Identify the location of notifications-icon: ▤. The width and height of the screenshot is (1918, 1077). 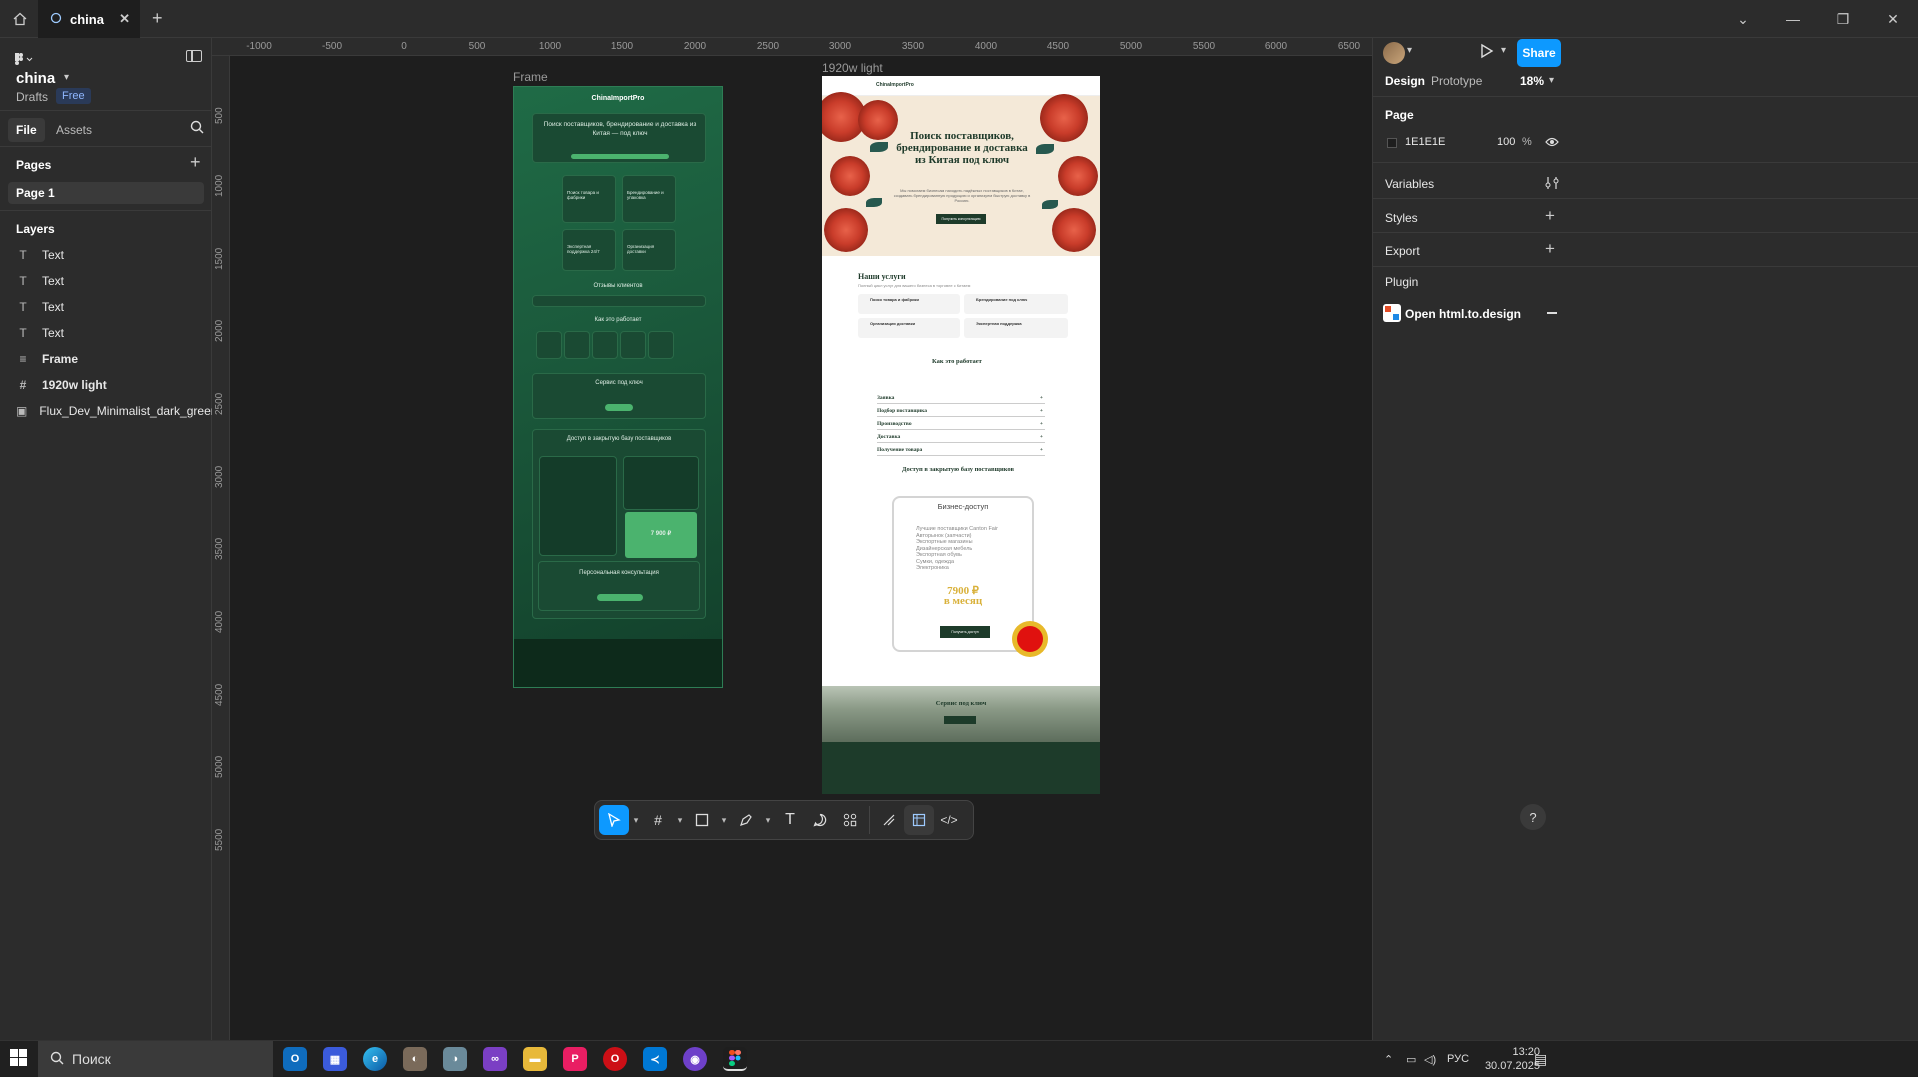
(1540, 1059).